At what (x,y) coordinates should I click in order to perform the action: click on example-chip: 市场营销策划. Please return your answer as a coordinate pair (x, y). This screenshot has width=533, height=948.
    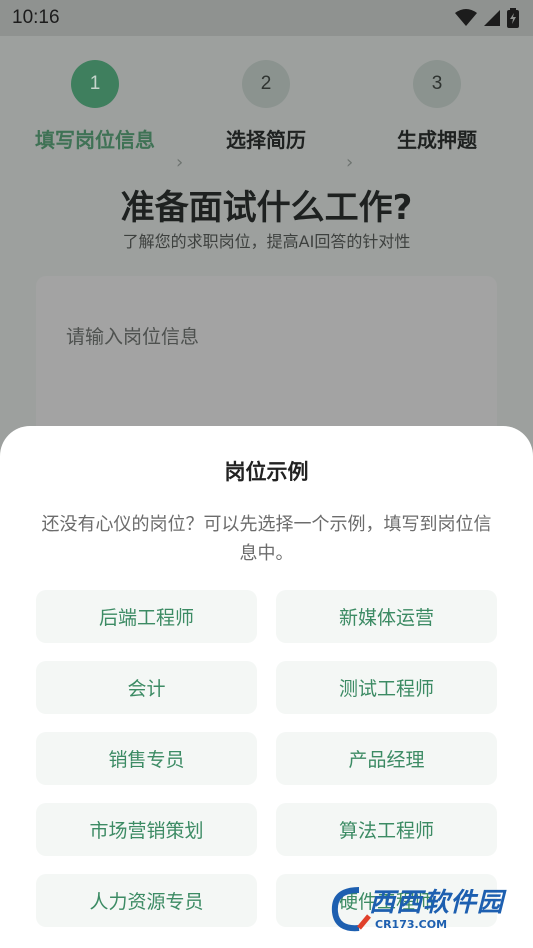
    Looking at the image, I should click on (146, 829).